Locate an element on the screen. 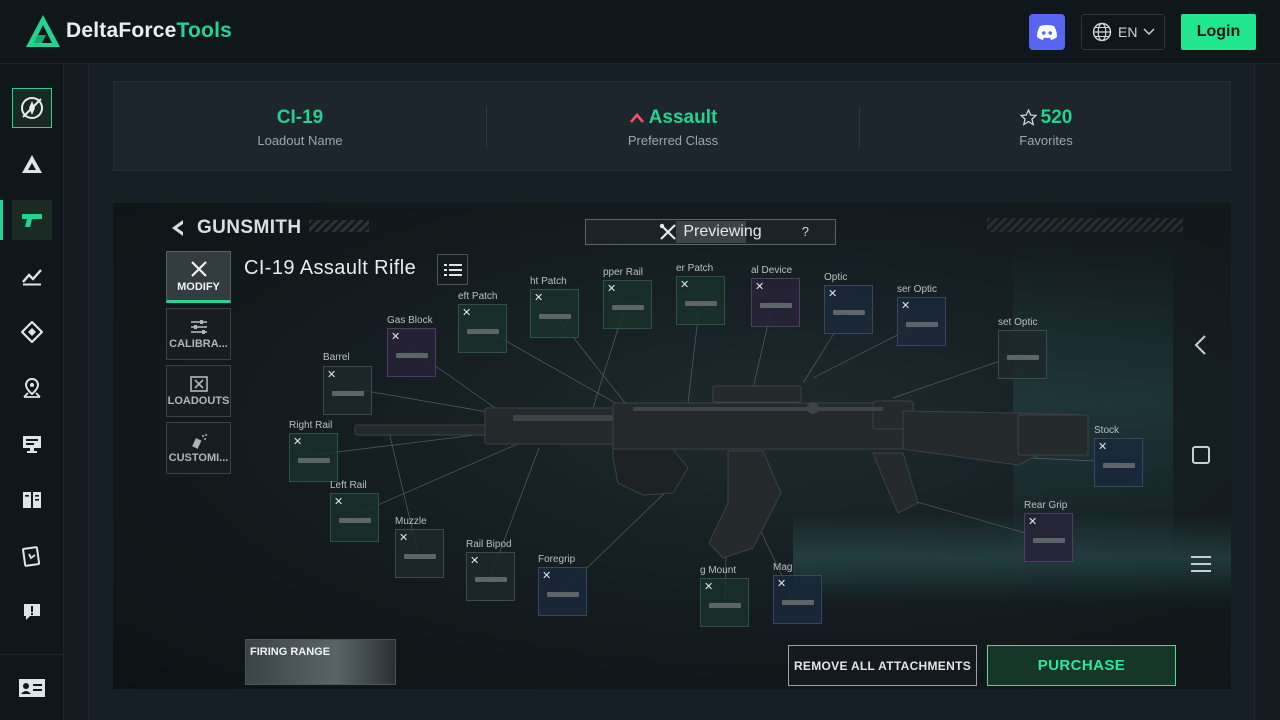 The image size is (1280, 720). logo-text: DeltaForceTools is located at coordinates (149, 31).